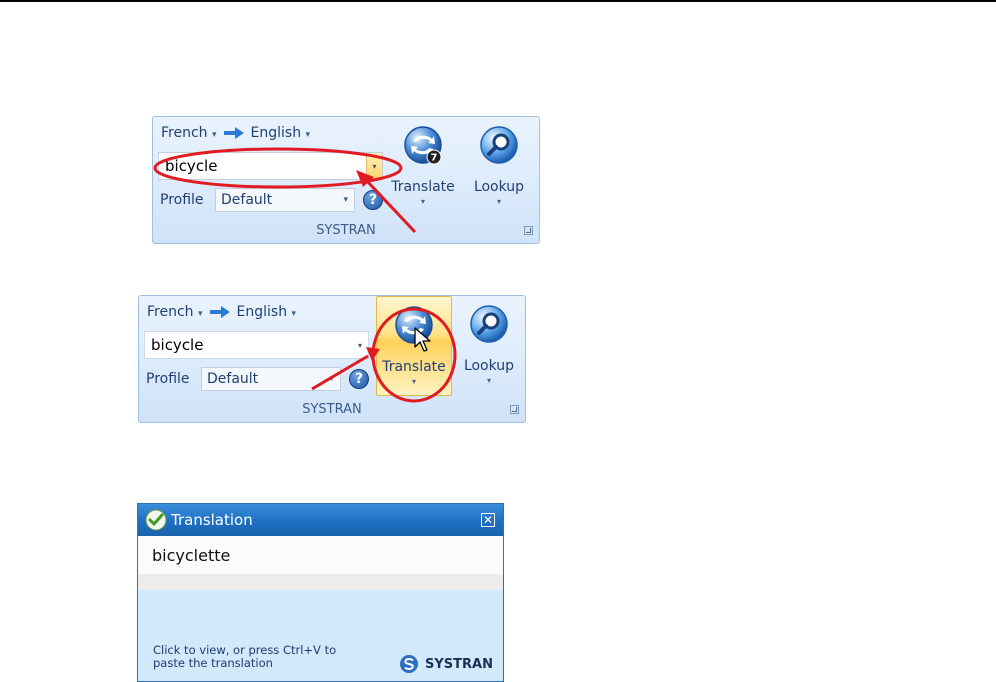 The image size is (996, 682). I want to click on popup-divider, so click(320, 582).